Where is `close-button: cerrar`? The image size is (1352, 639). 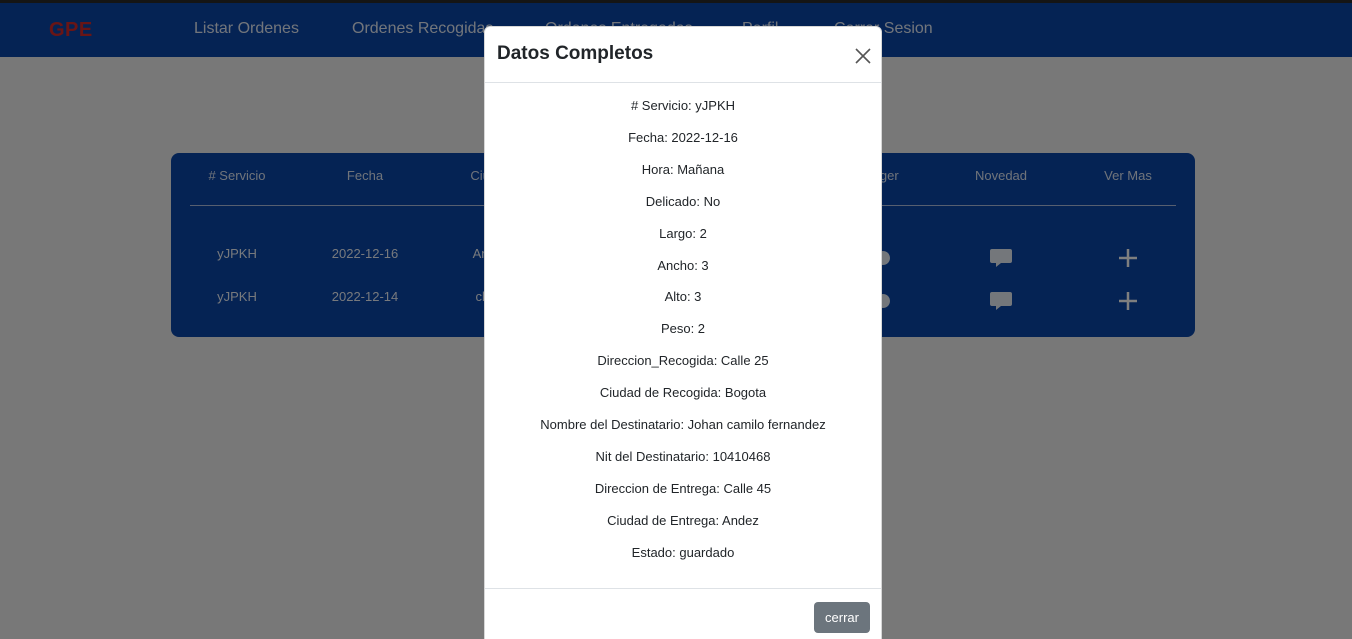
close-button: cerrar is located at coordinates (842, 617).